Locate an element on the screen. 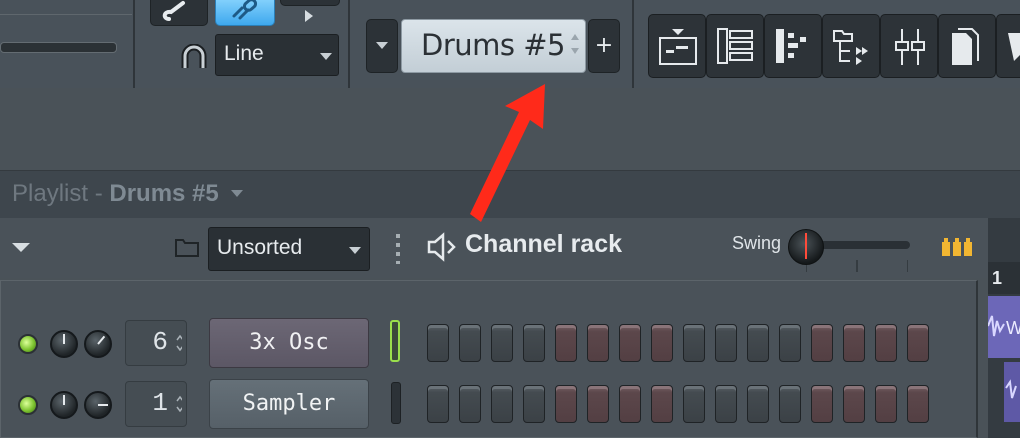  plugin-icon is located at coordinates (1014, 47).